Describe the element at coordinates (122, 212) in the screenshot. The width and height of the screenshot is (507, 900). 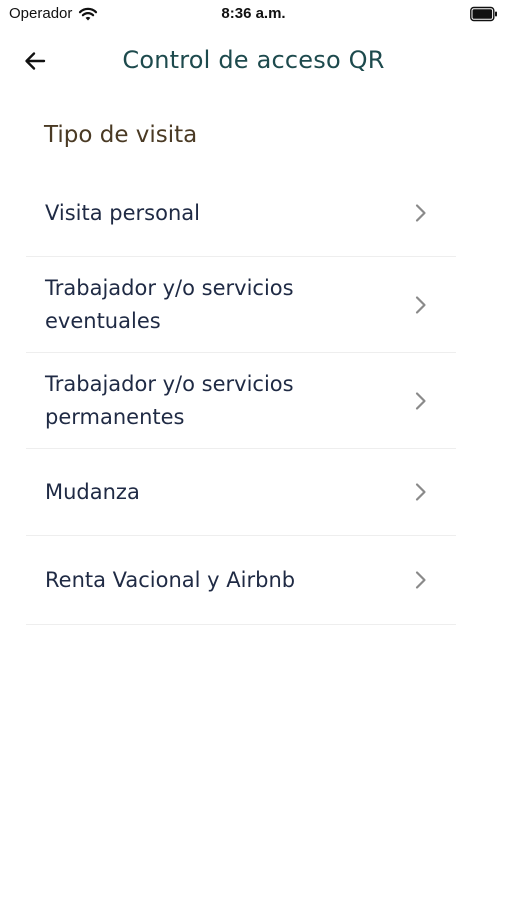
I see `list-item-label: Visita personal` at that location.